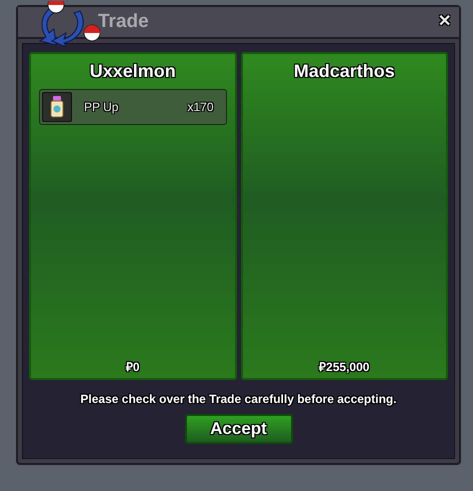  I want to click on item-quantity: x170, so click(200, 107).